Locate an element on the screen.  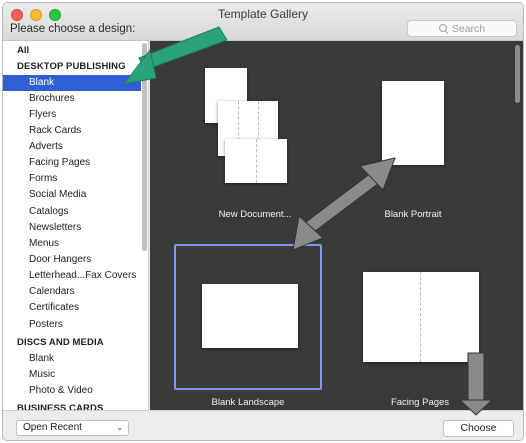
template-new-document is located at coordinates (255, 128).